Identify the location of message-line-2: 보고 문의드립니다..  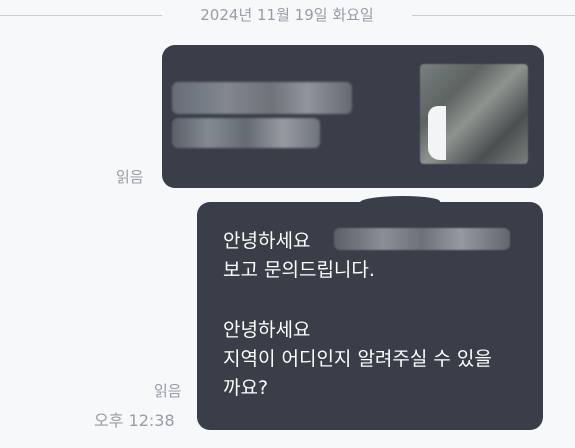
(299, 270).